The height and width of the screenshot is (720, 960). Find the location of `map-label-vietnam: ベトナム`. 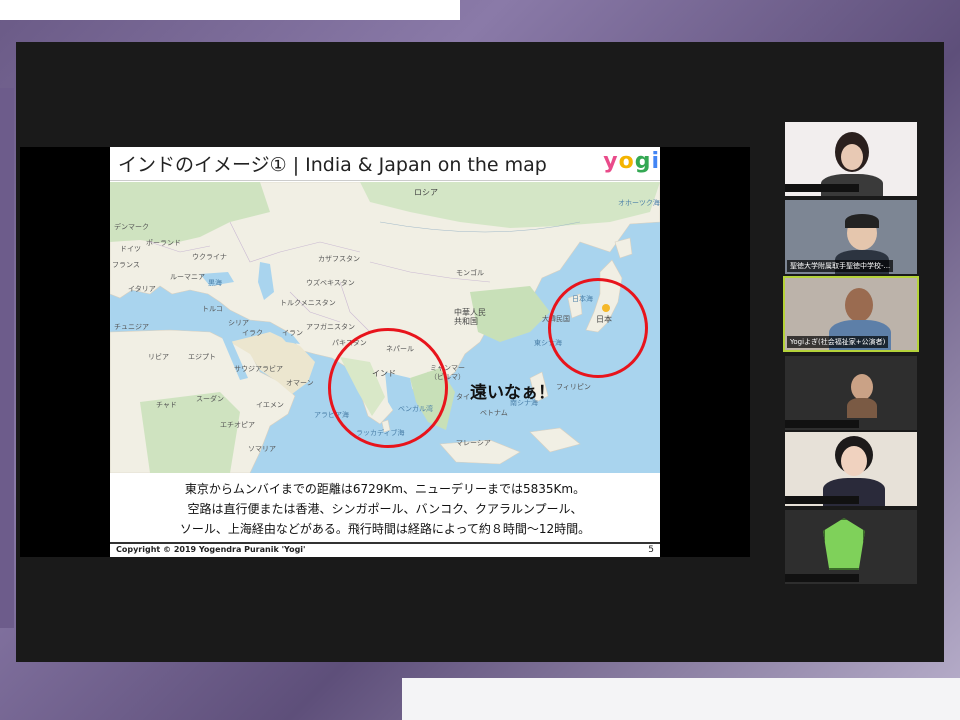

map-label-vietnam: ベトナム is located at coordinates (494, 413).